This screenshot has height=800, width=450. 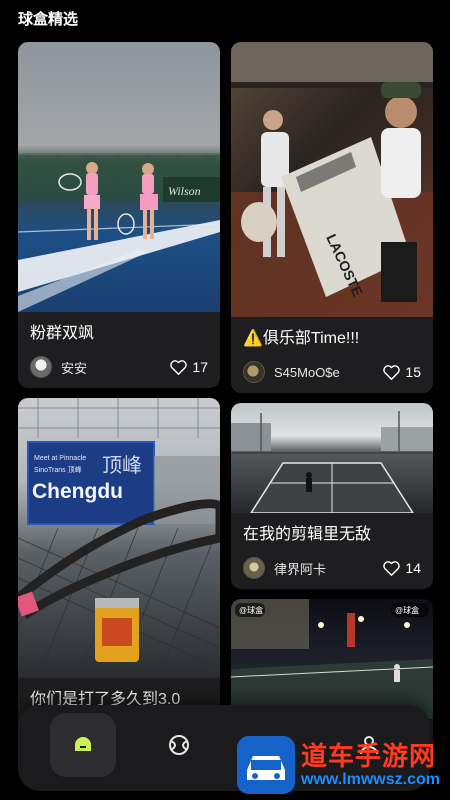 I want to click on watermark-url: www.lmwwsz.com, so click(x=370, y=779).